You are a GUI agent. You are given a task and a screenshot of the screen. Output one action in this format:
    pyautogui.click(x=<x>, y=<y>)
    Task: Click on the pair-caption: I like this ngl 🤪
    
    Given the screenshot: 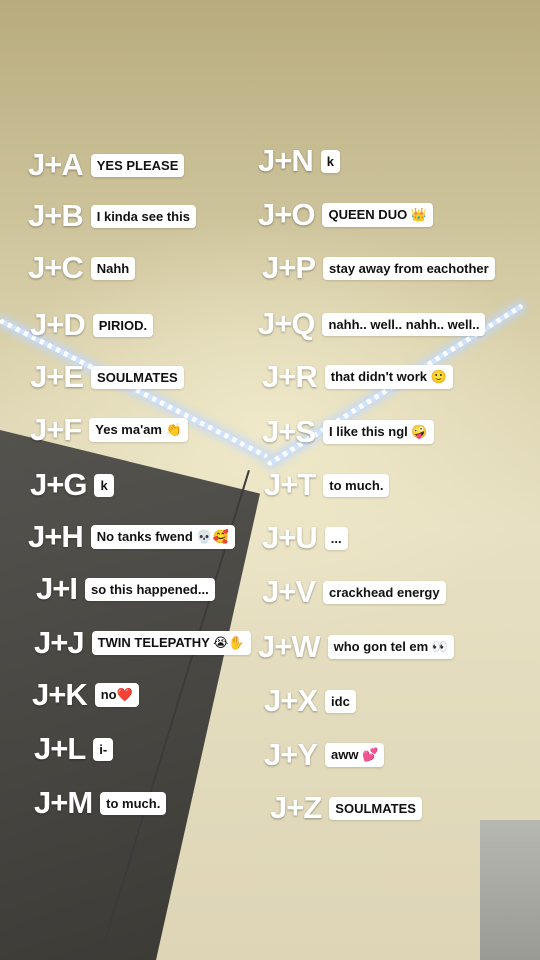 What is the action you would take?
    pyautogui.click(x=378, y=432)
    